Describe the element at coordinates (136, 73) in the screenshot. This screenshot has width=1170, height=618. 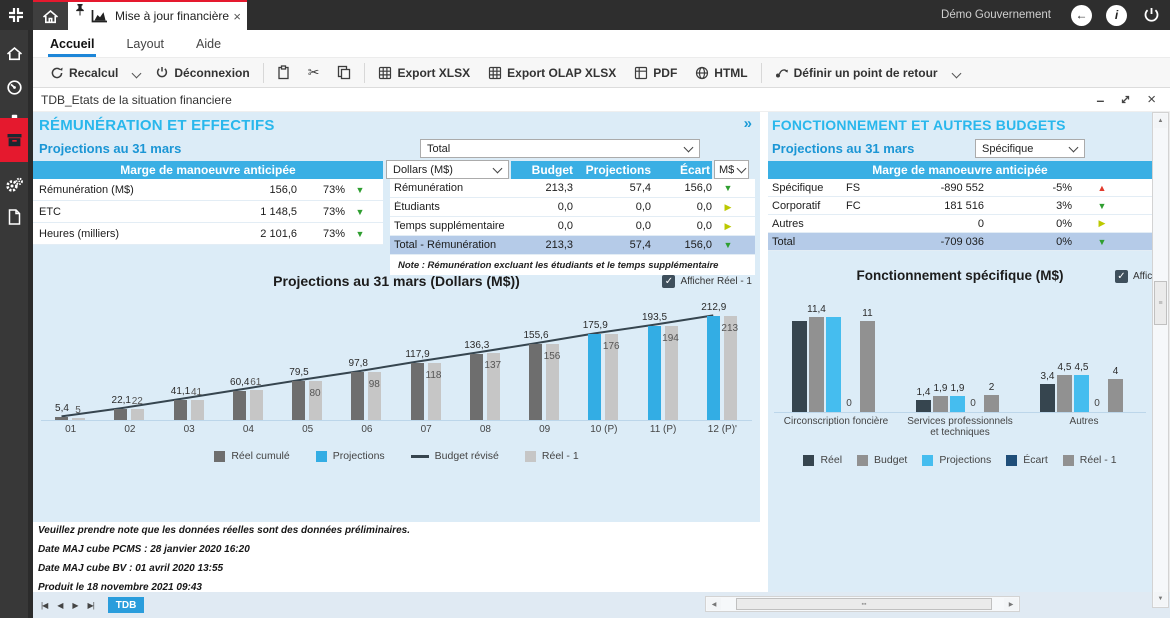
I see `recalcul-dropdown` at that location.